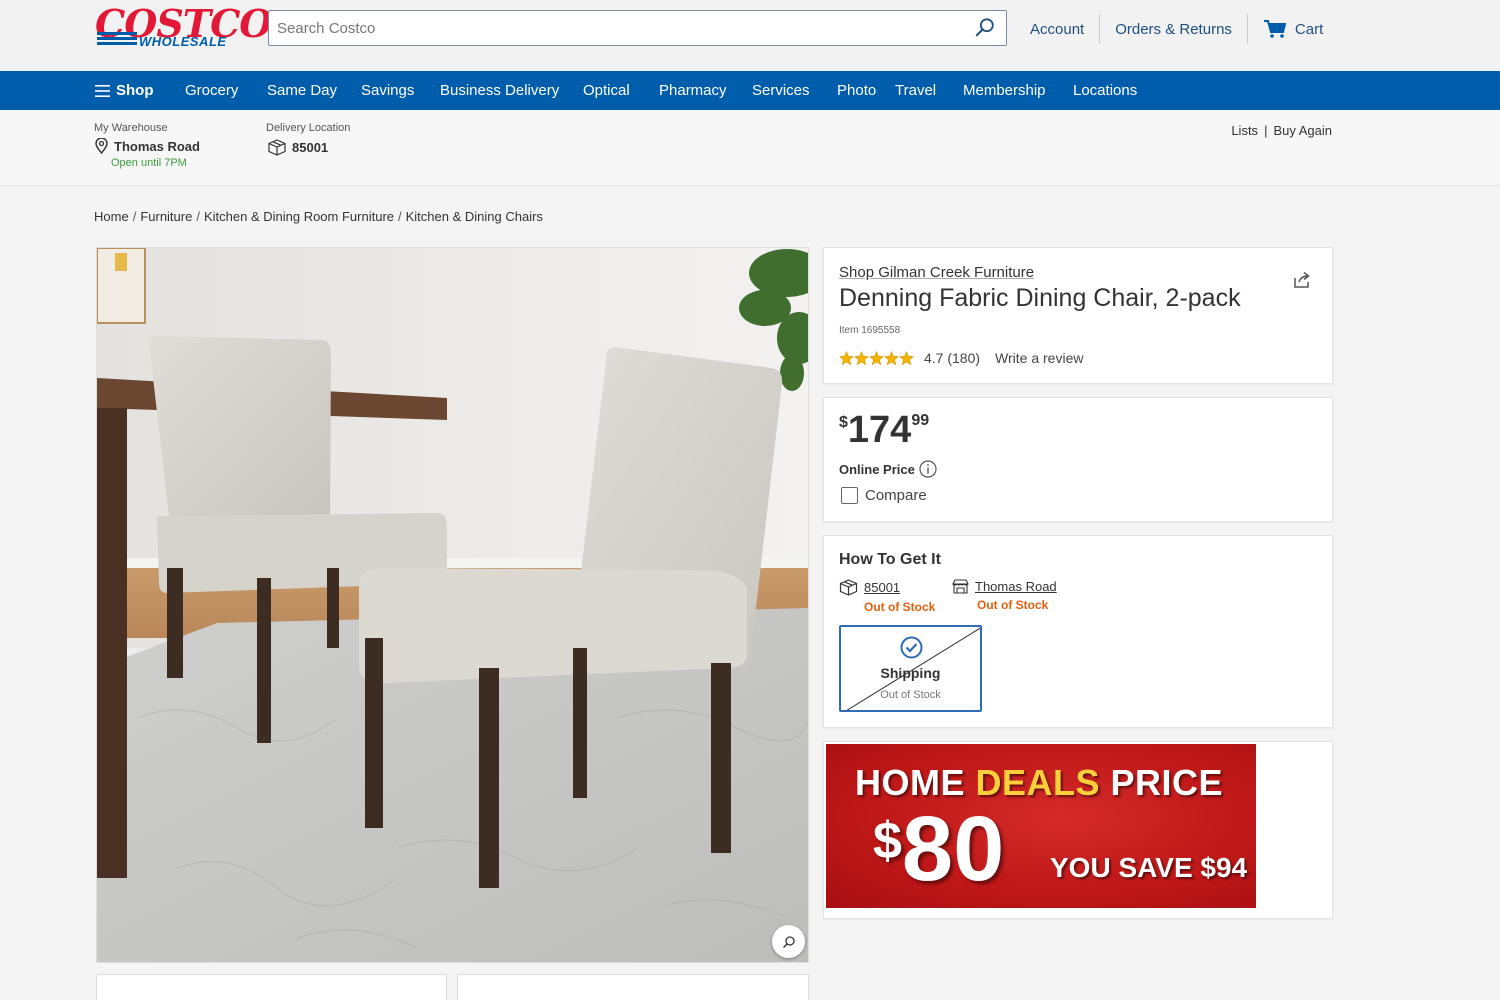 This screenshot has width=1500, height=1000. I want to click on online-price-label: Online Price, so click(888, 469).